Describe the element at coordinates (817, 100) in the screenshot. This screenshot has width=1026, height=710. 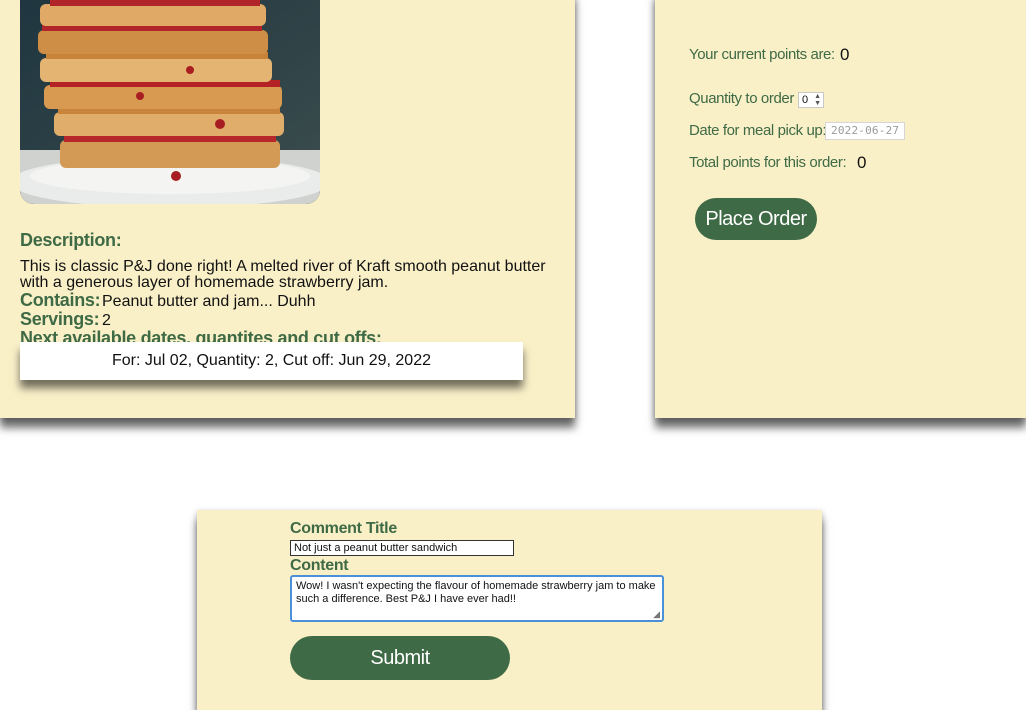
I see `stepper-arrows-icon: ▲ ▼` at that location.